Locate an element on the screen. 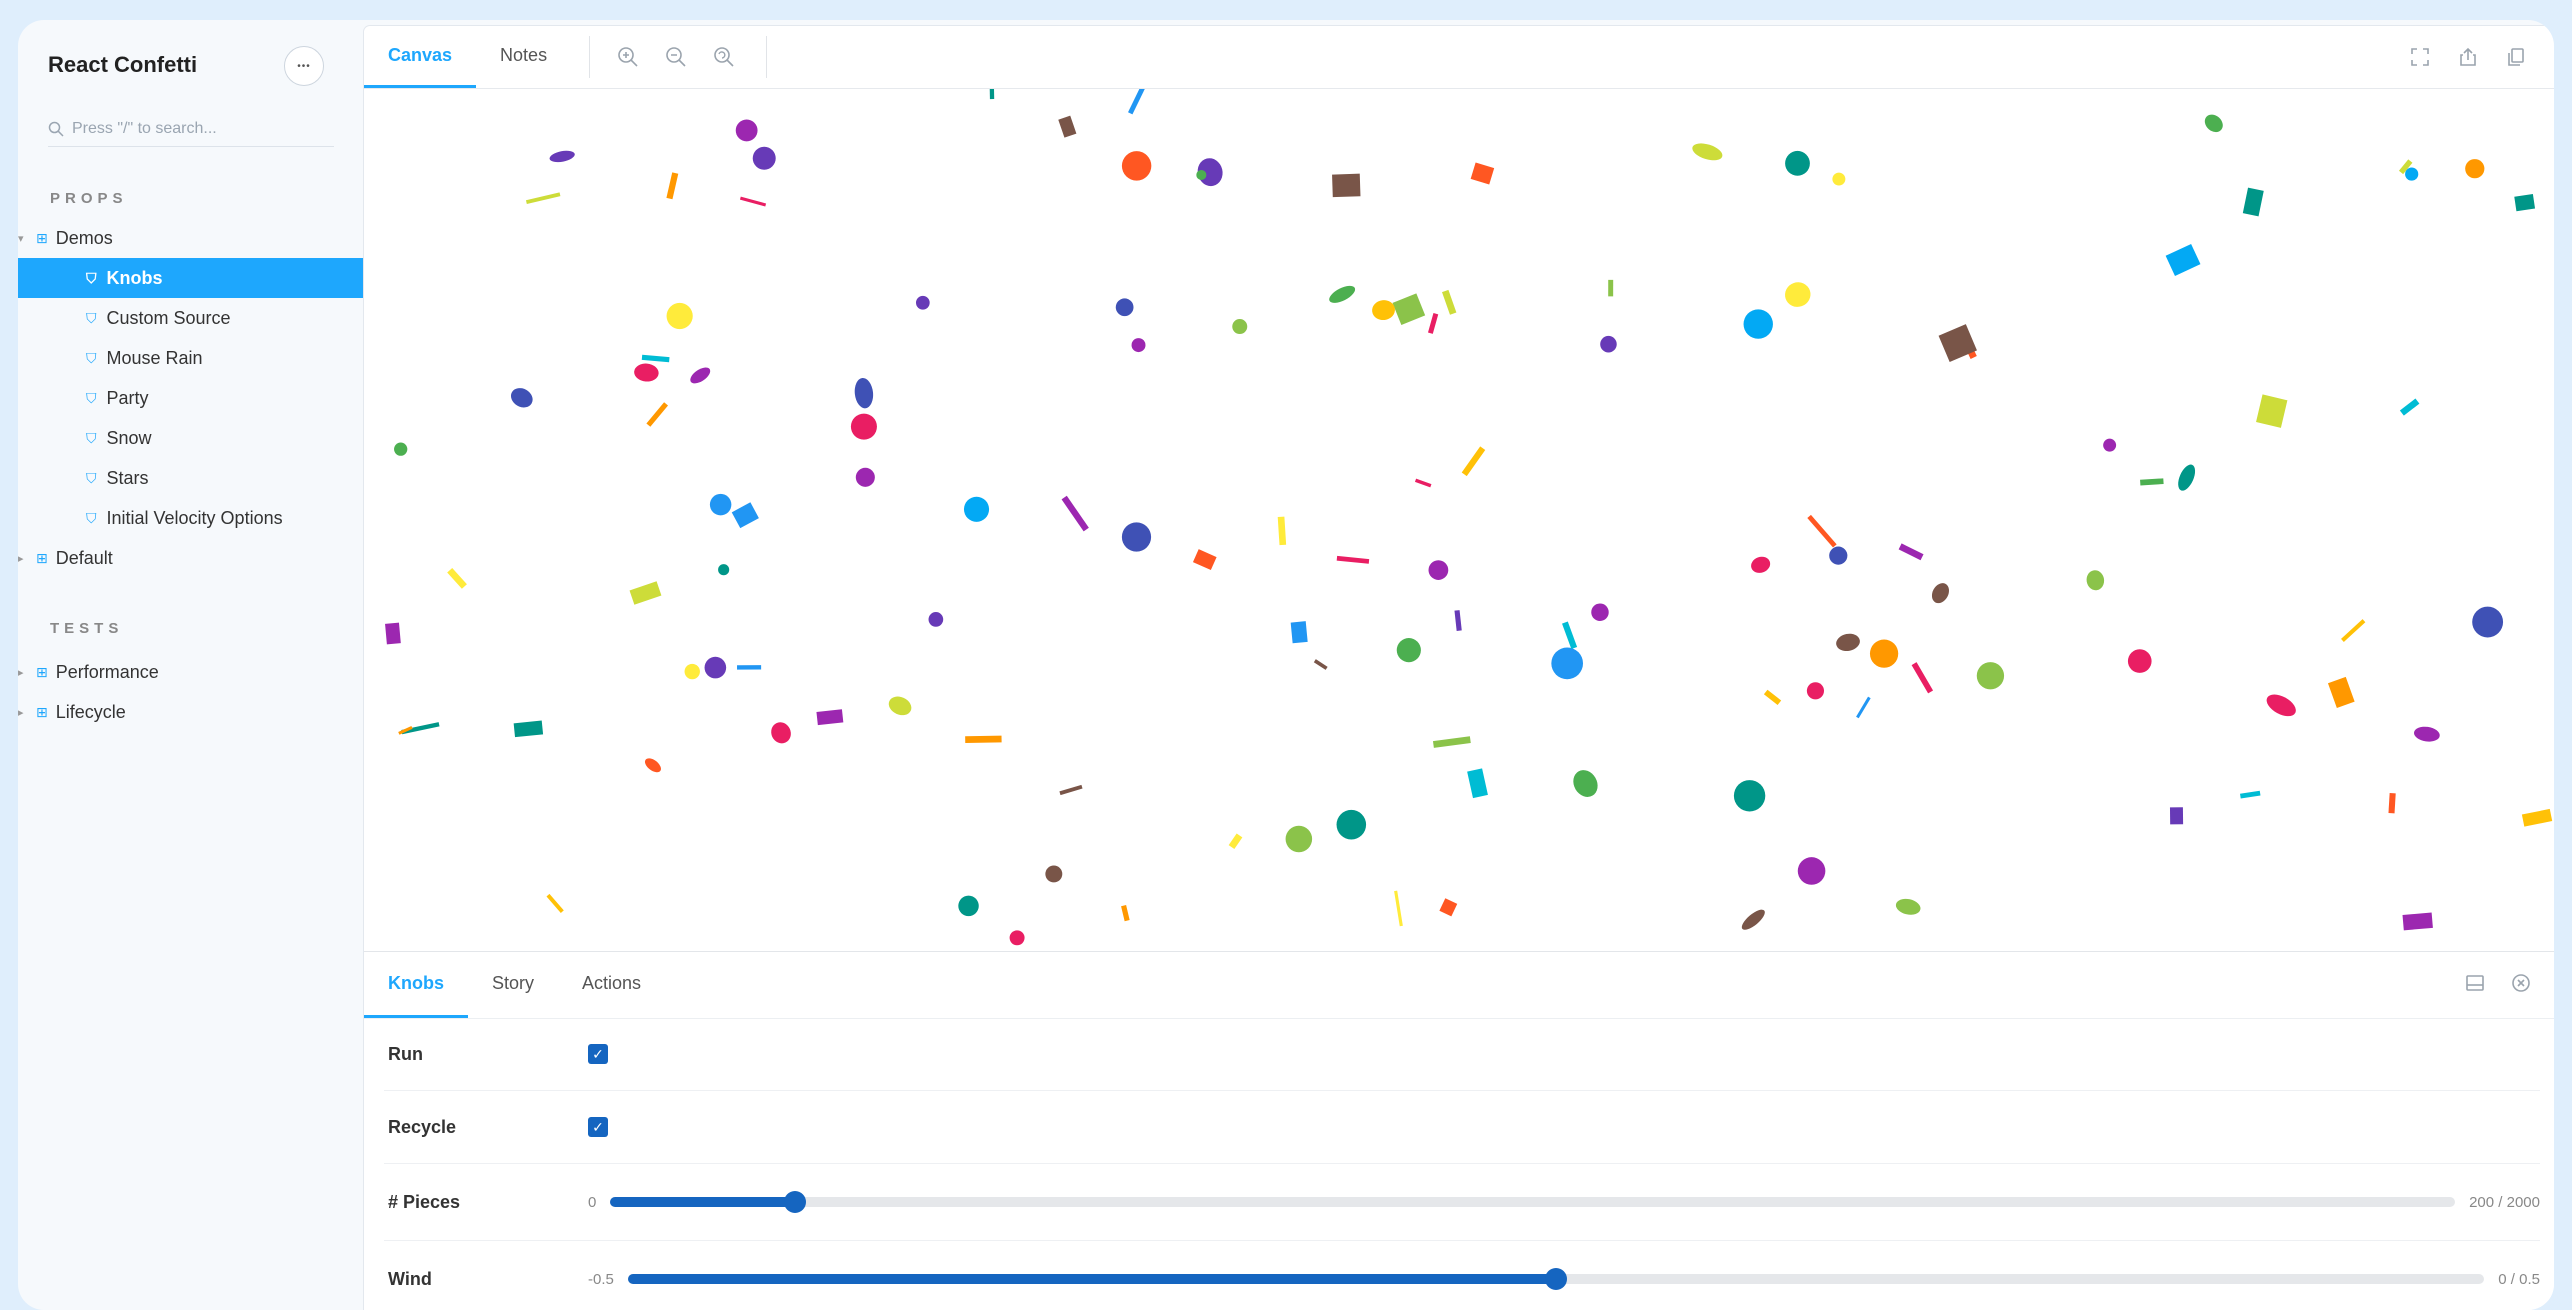 The height and width of the screenshot is (1310, 2572). knob-row-pieces: # Pieces 0 200 / 2000 is located at coordinates (1462, 1202).